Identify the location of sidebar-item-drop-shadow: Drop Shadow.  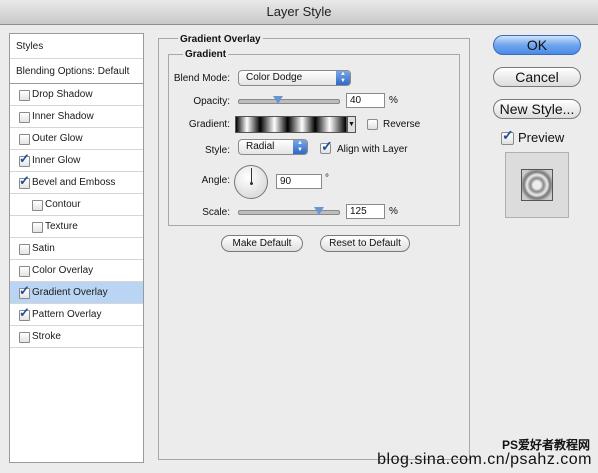
(76, 95).